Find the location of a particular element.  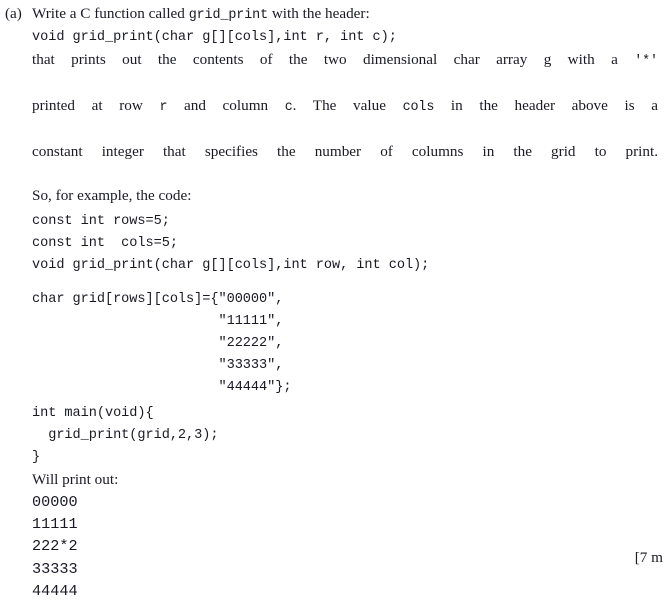

code-spacer-mid is located at coordinates (345, 283).